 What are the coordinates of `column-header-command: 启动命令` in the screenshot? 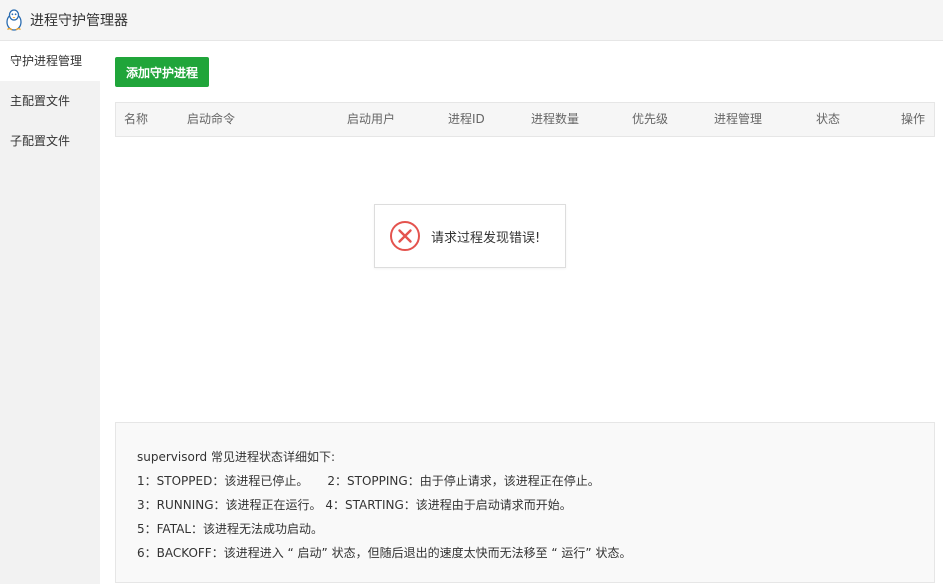 It's located at (211, 119).